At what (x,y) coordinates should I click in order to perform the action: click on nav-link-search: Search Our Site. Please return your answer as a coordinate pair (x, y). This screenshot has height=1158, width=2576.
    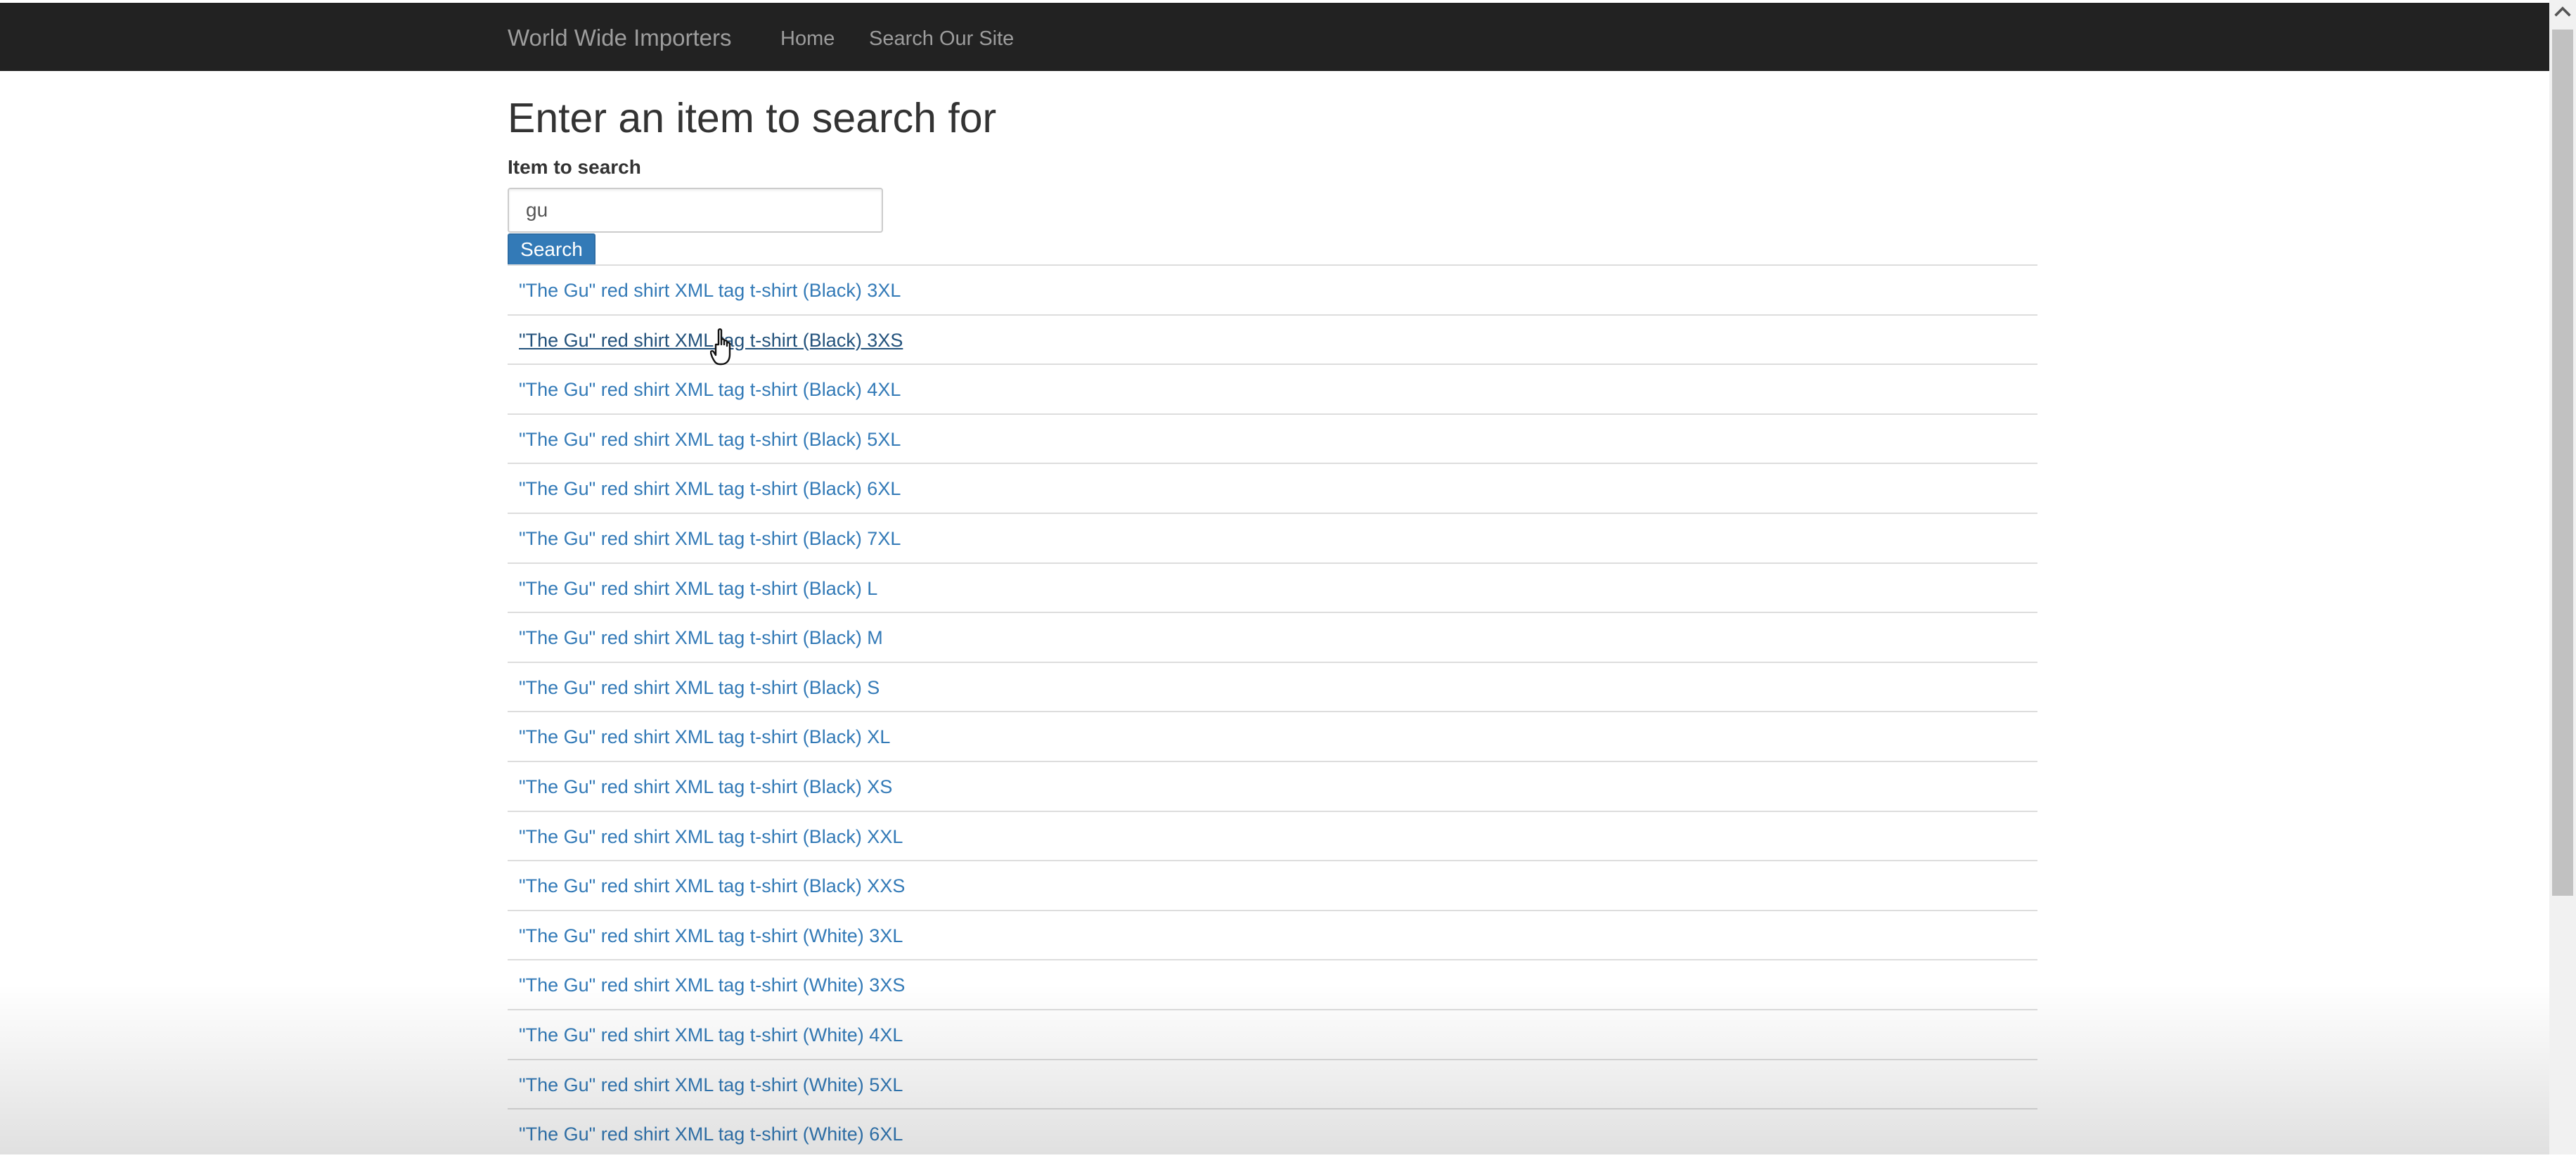
    Looking at the image, I should click on (941, 38).